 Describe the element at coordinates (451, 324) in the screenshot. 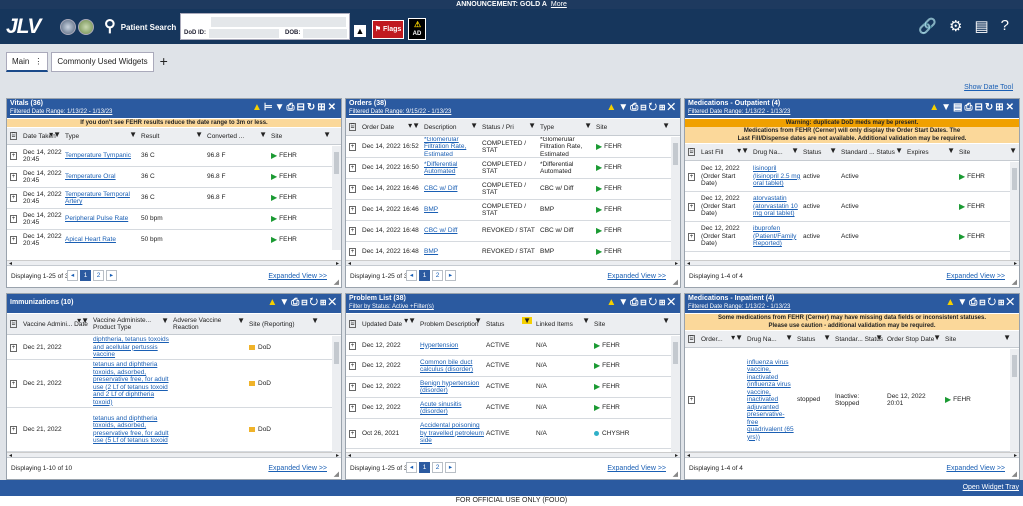

I see `col-problem-description: Problem Description ▼` at that location.